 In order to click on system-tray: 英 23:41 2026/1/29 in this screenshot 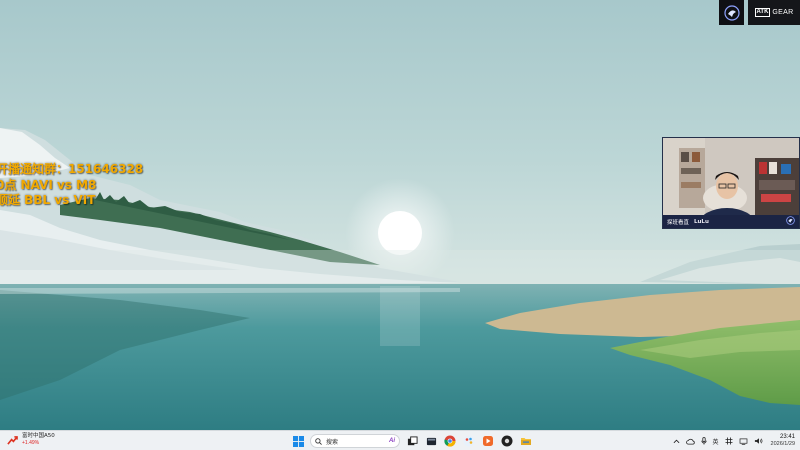, I will do `click(734, 441)`.